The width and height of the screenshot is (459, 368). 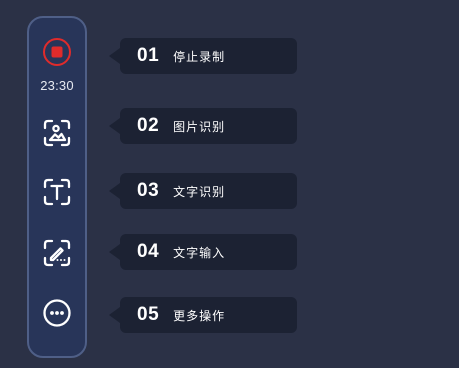 I want to click on recording-timer: 23:30, so click(x=57, y=85).